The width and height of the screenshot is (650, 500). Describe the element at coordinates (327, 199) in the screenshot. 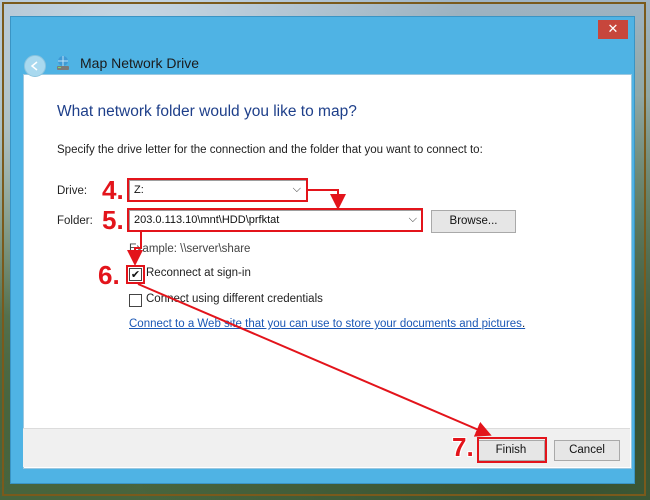

I see `arrow-drive-to-folder` at that location.